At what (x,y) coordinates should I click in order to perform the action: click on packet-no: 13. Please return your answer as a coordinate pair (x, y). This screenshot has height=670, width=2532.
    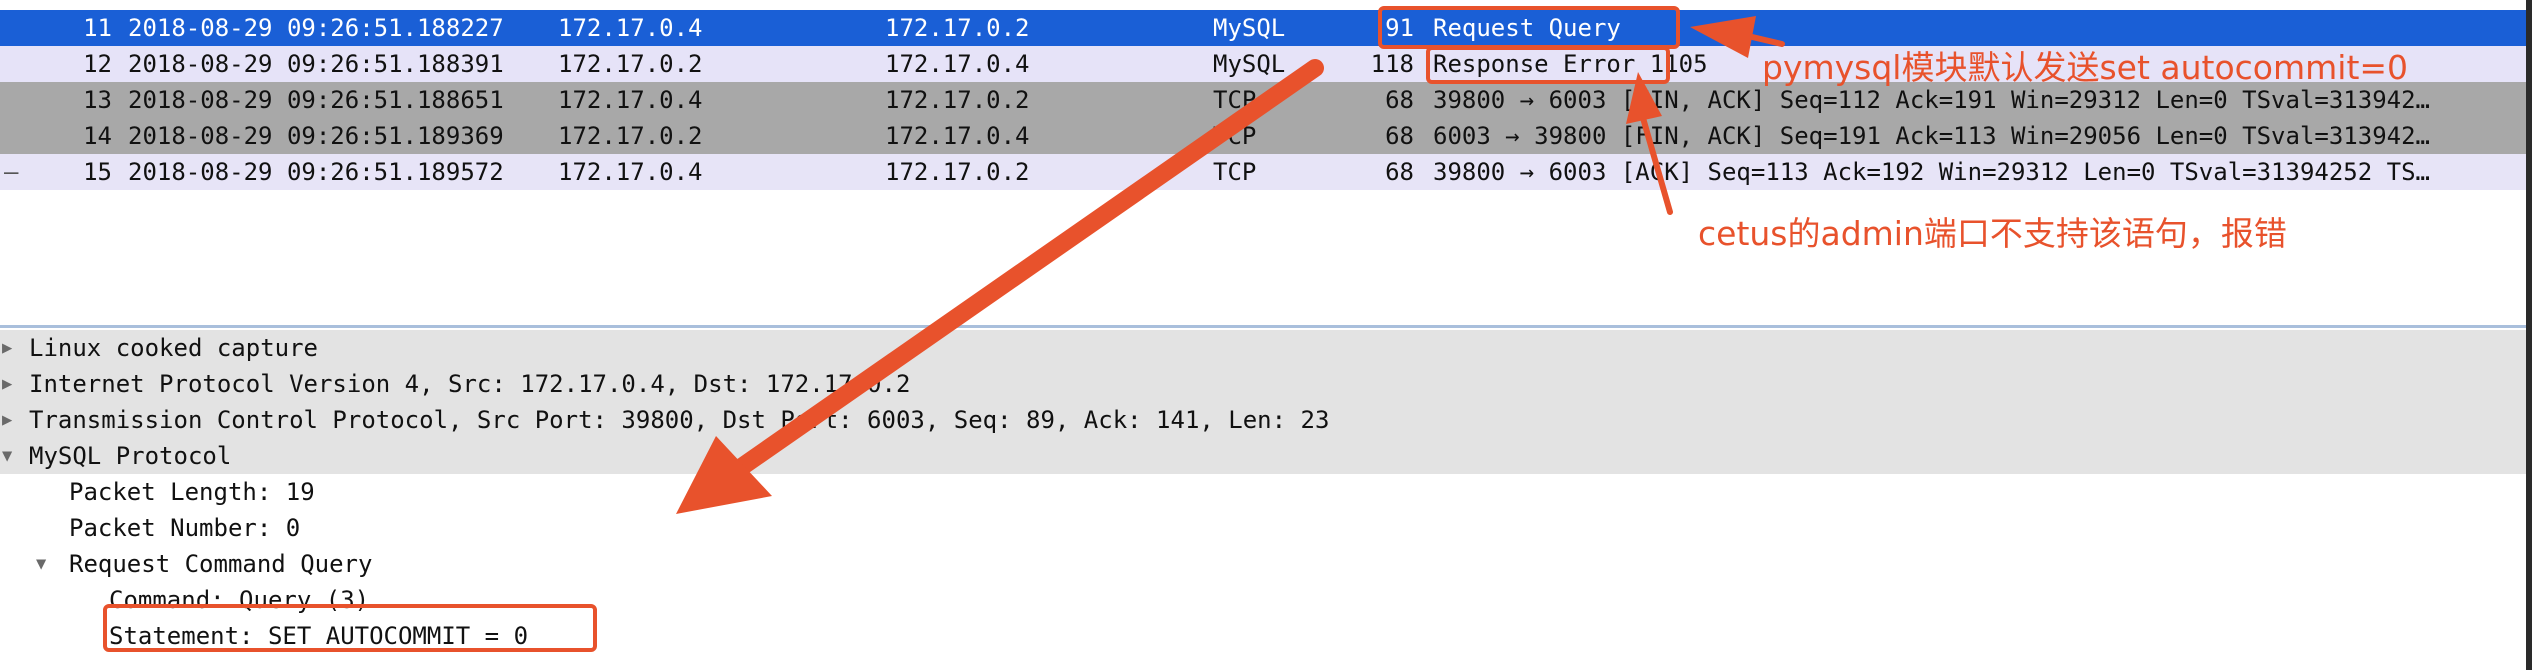
    Looking at the image, I should click on (97, 100).